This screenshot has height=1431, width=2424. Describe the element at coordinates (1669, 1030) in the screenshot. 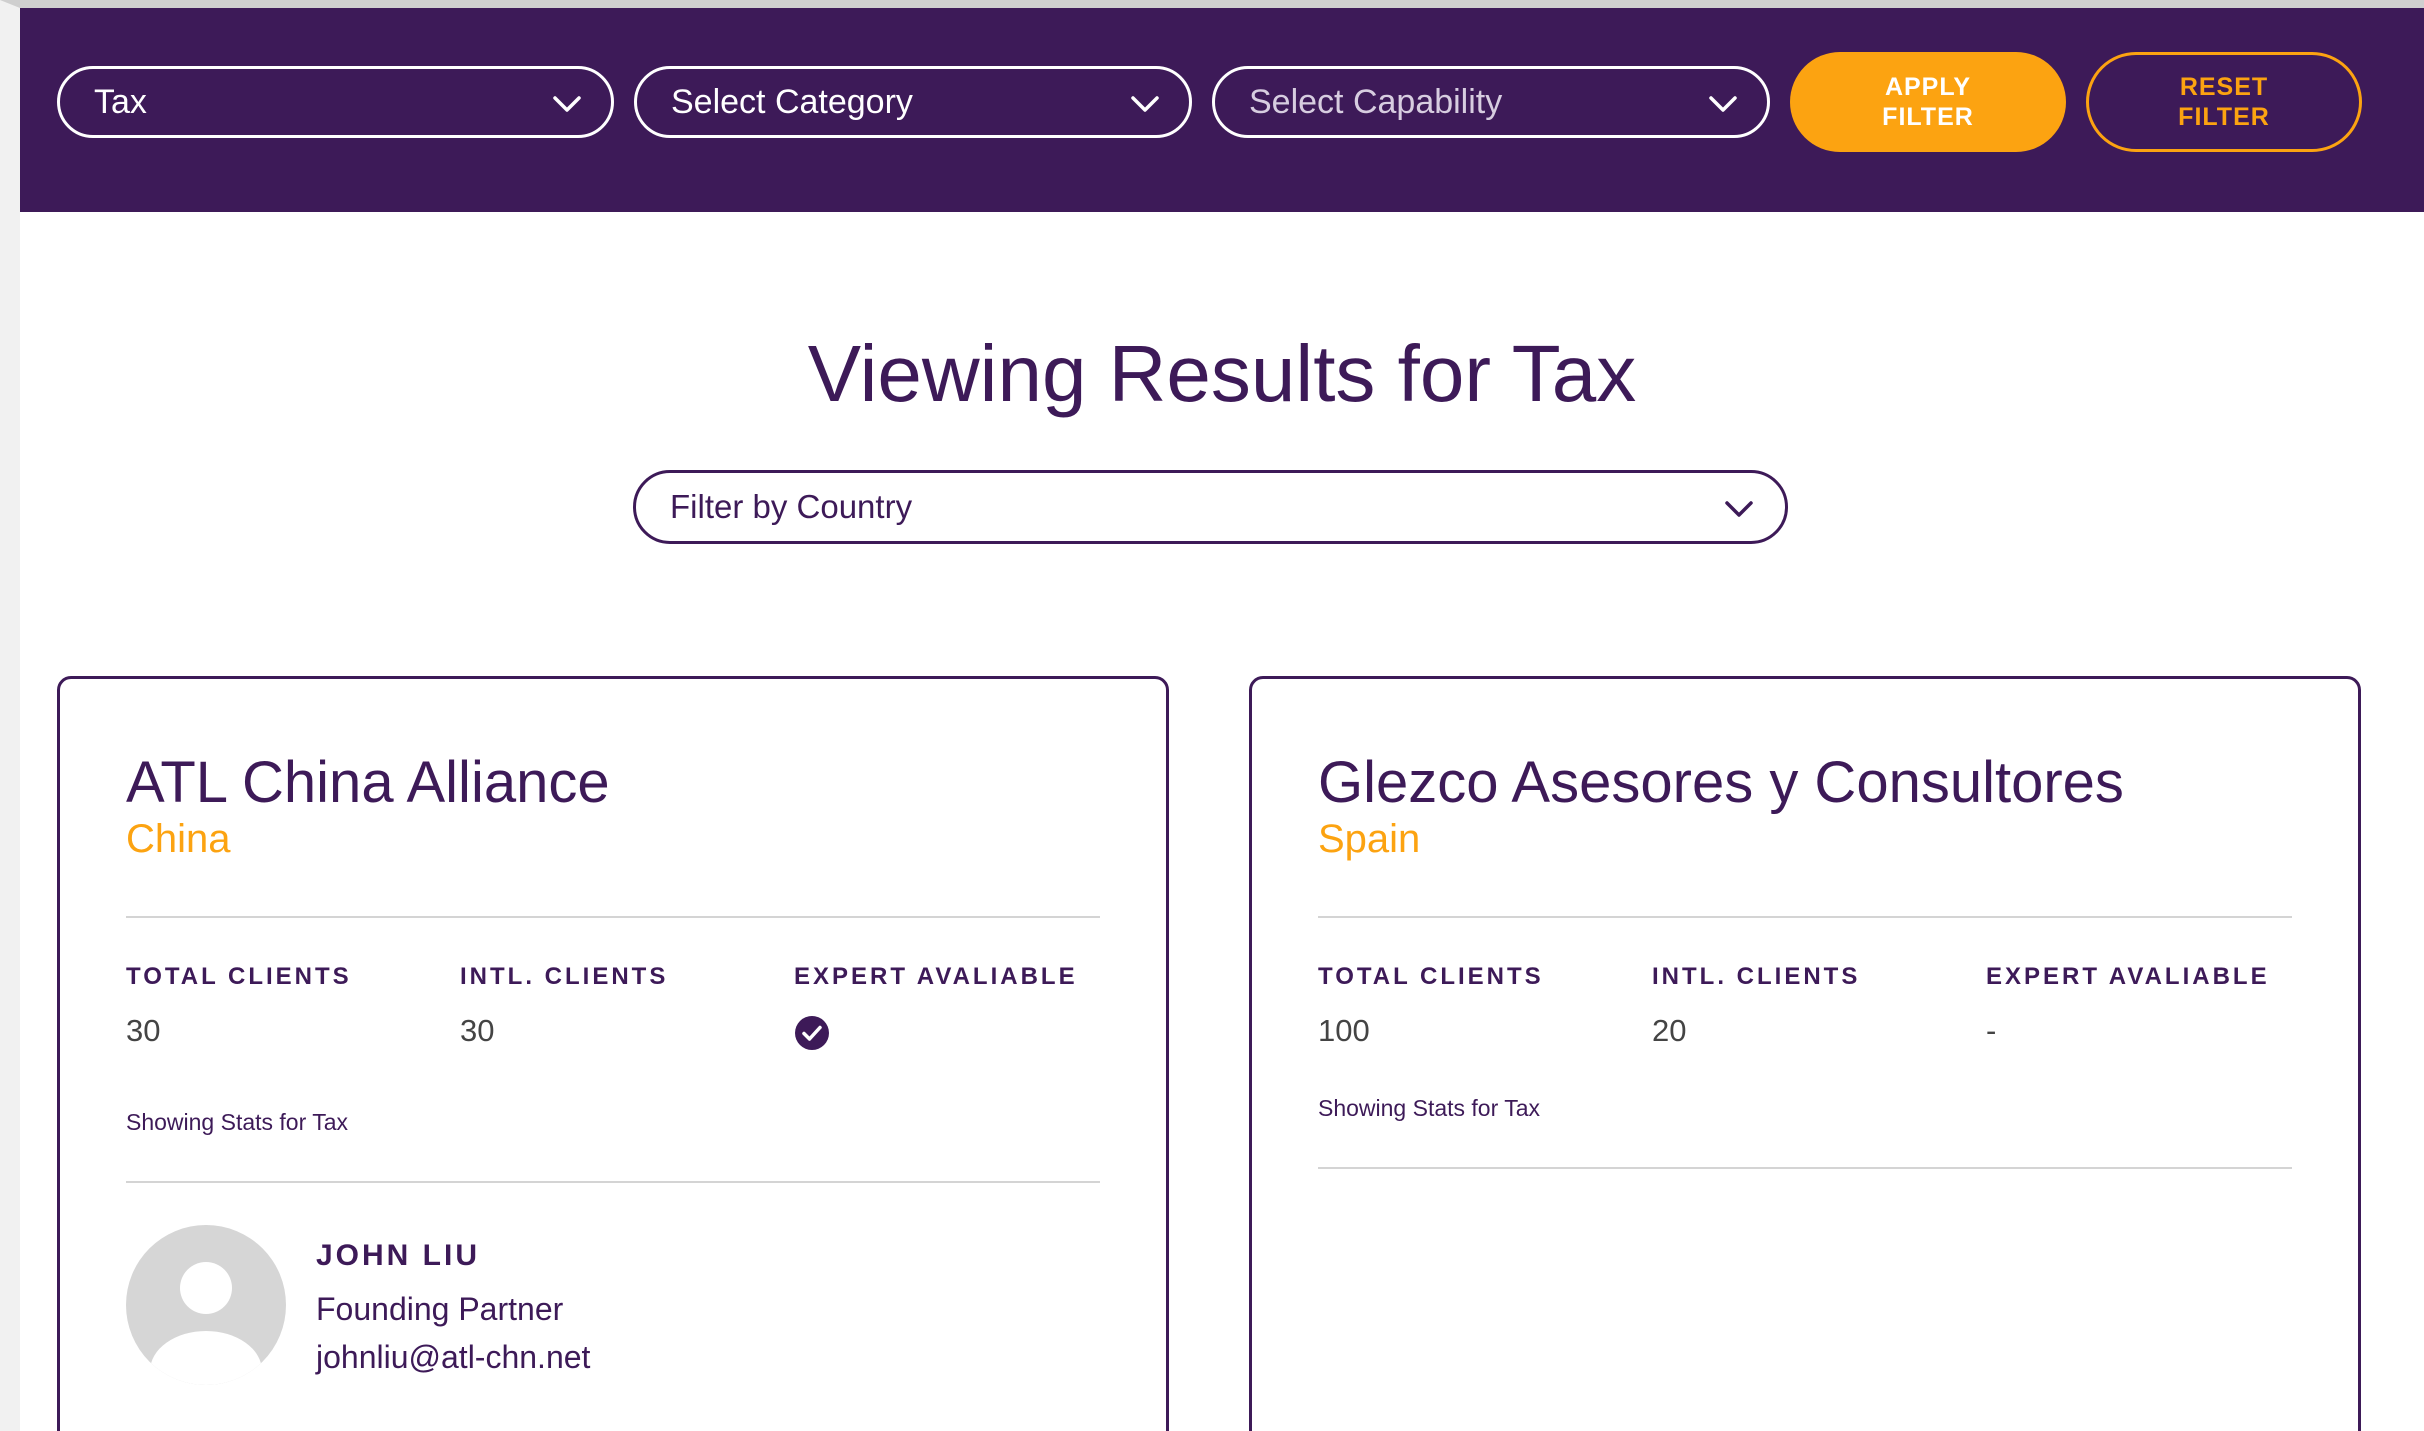

I see `stat-value-intl-clients: 20` at that location.